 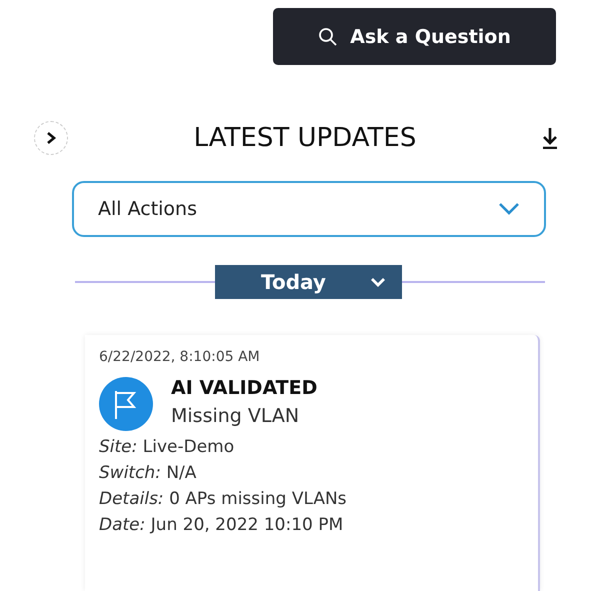 I want to click on update-subject: Missing VLAN, so click(x=235, y=416).